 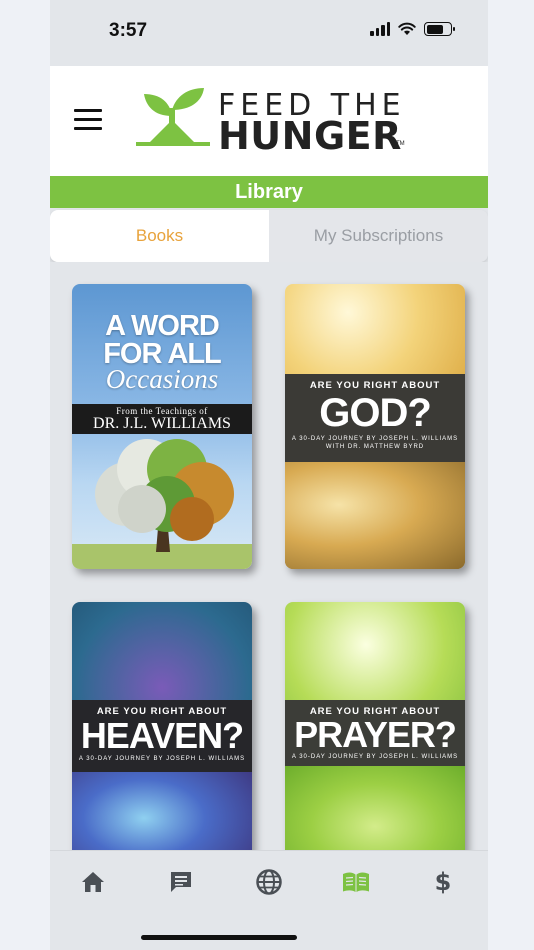 I want to click on book-title: HEAVEN?, so click(x=162, y=735).